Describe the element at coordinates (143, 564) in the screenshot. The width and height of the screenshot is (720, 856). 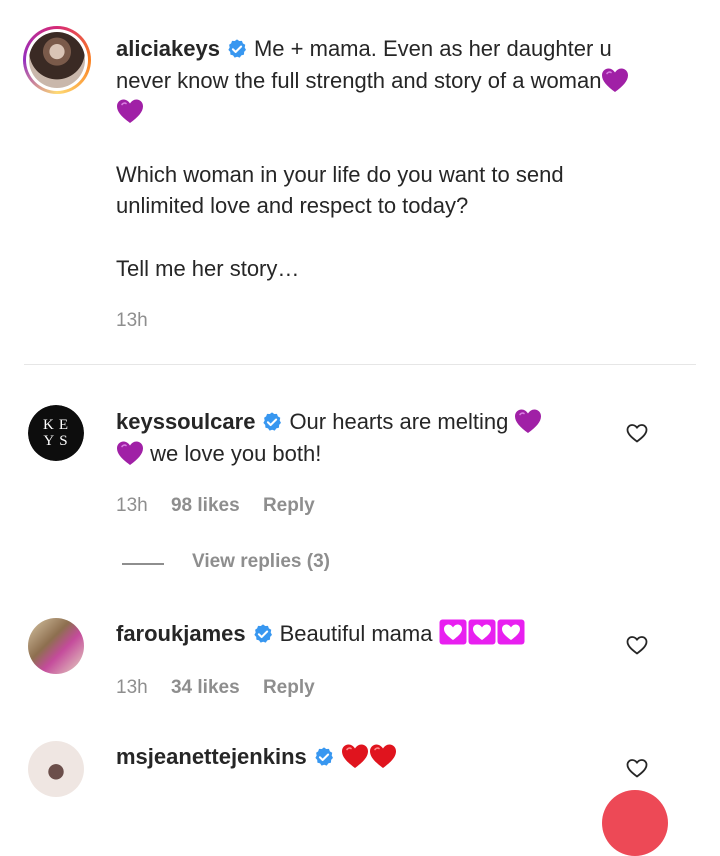
I see `replies-line` at that location.